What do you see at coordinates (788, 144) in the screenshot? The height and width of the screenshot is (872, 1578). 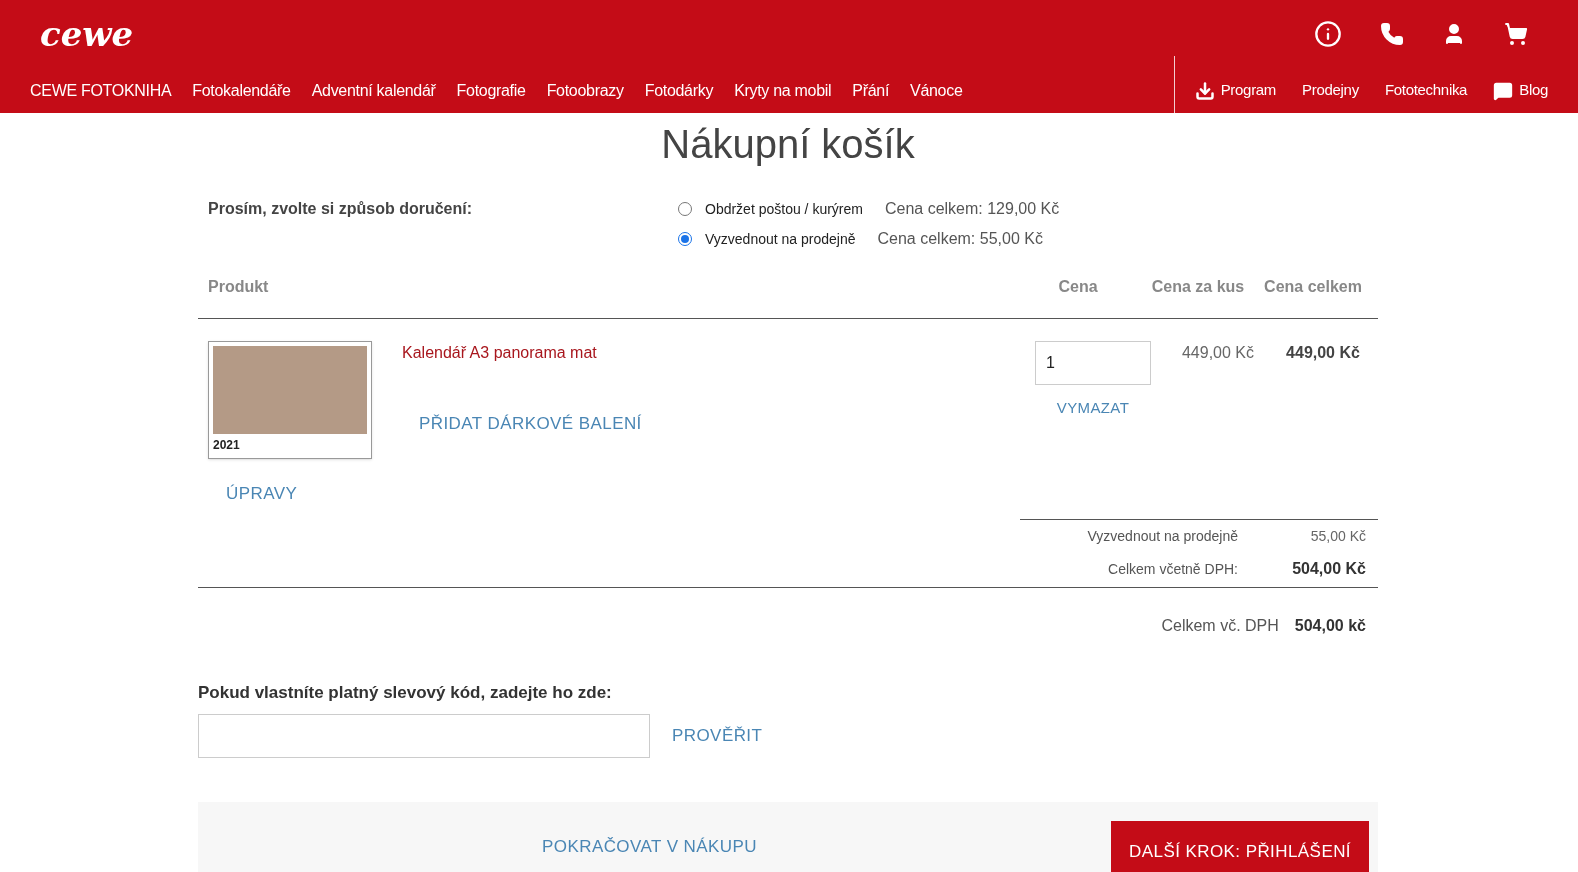 I see `page-title: Nákupní košík` at bounding box center [788, 144].